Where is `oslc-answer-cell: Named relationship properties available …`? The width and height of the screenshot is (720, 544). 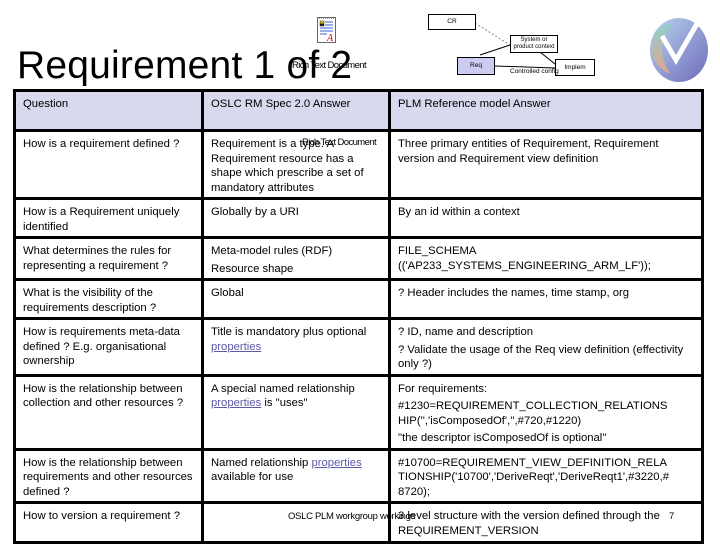
oslc-answer-cell: Named relationship properties available … is located at coordinates (296, 475).